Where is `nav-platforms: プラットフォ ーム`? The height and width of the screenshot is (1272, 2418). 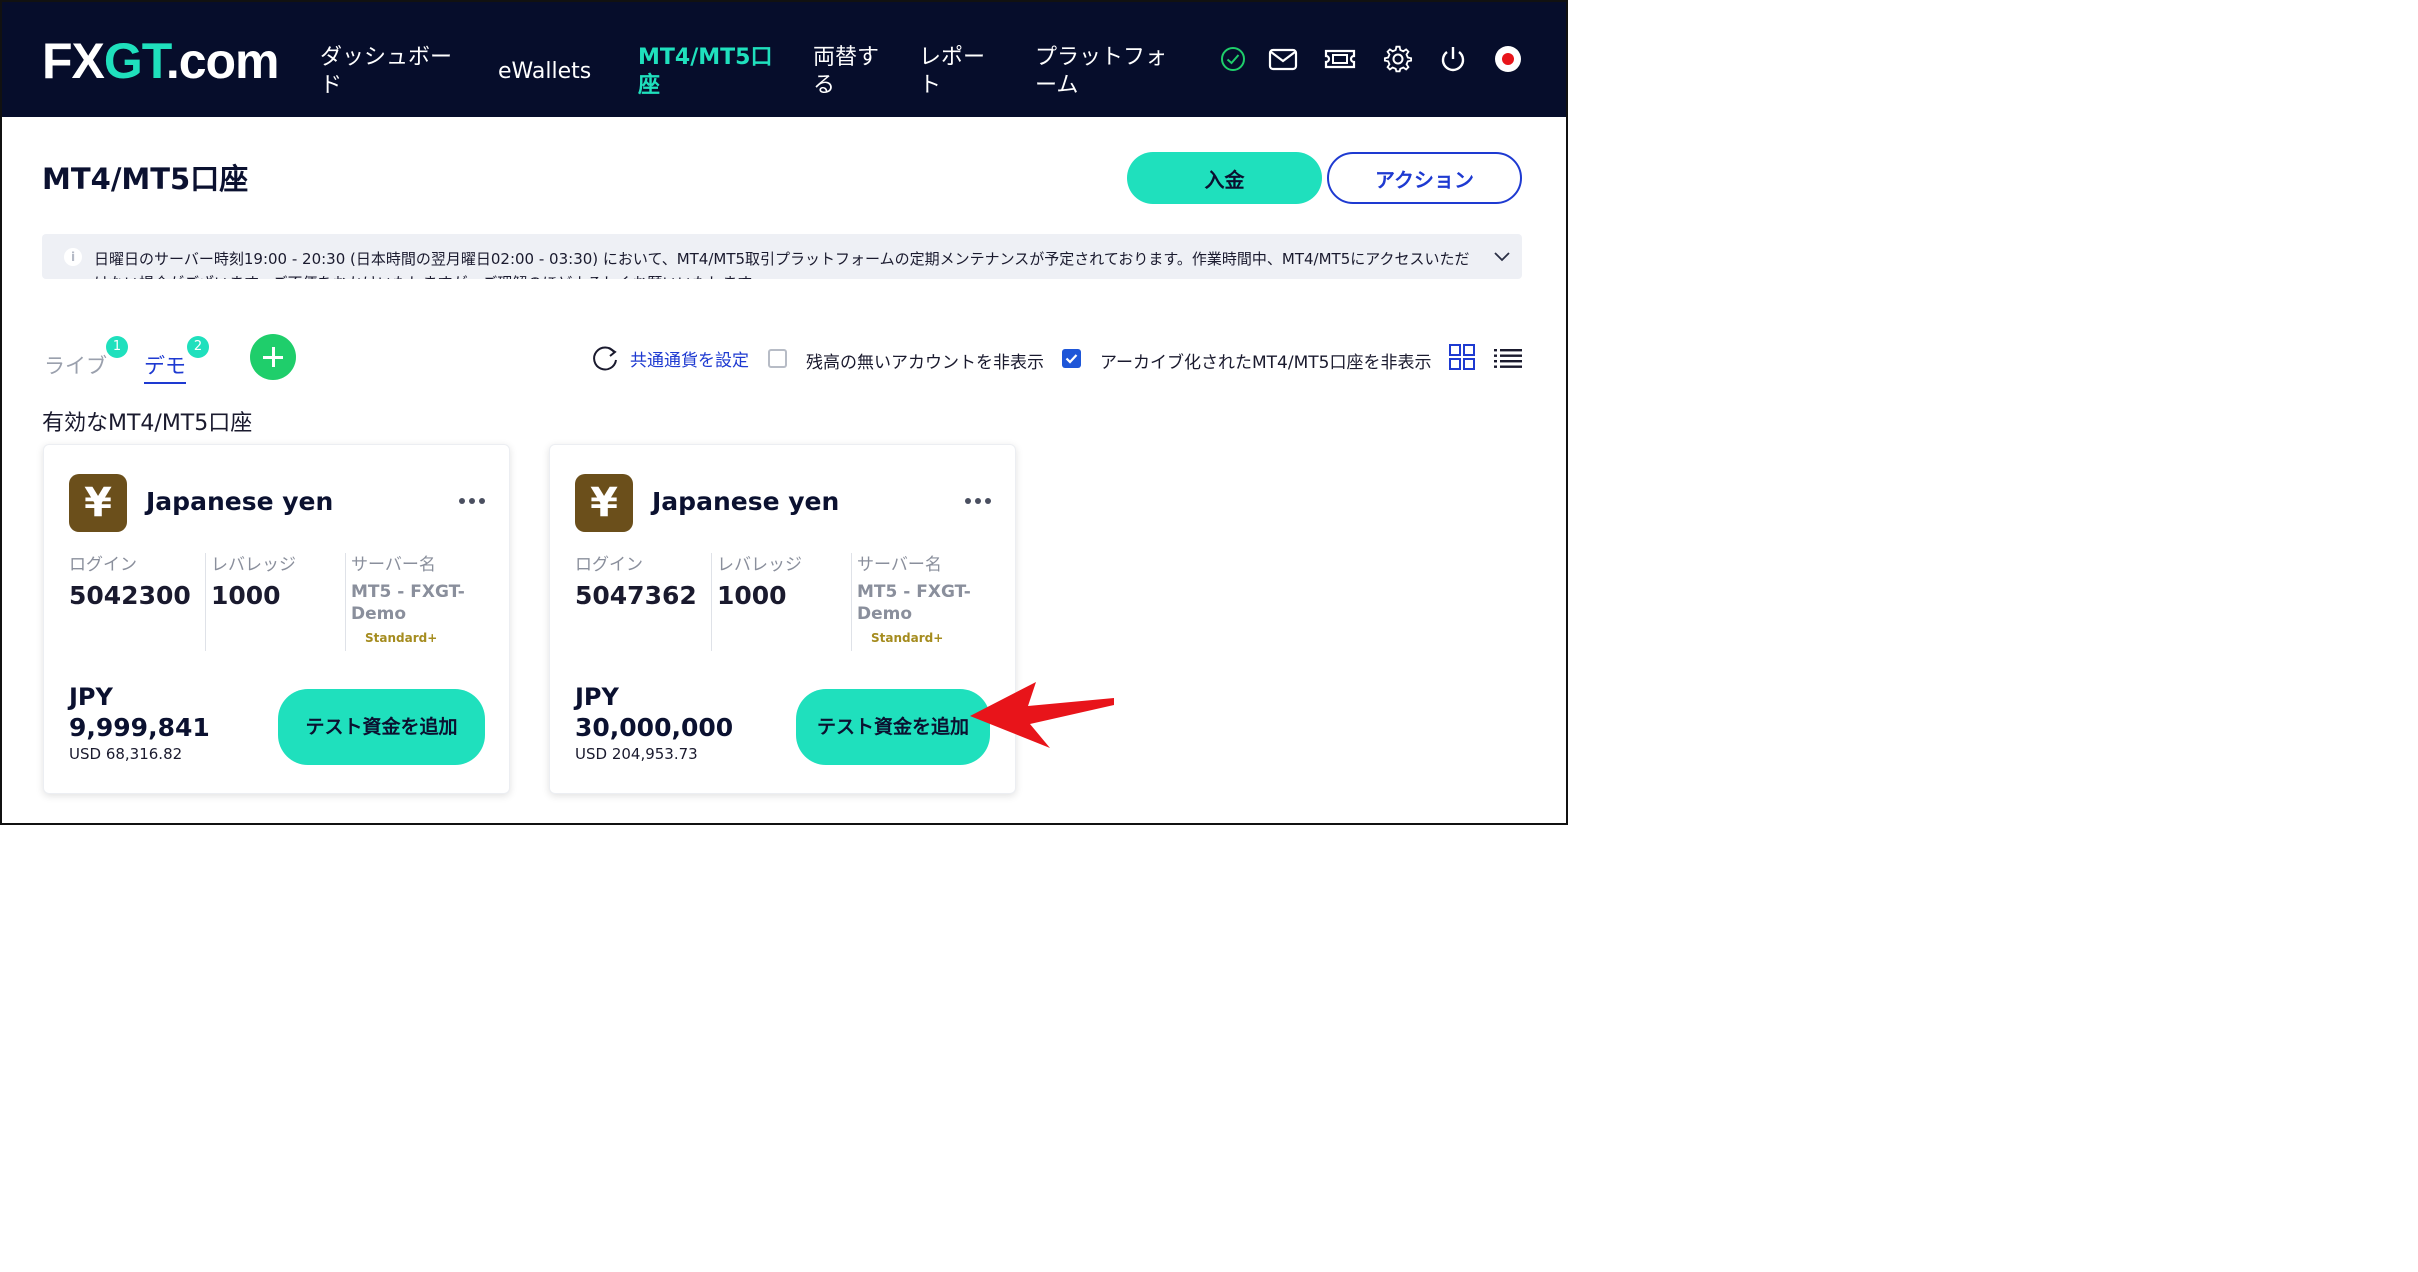
nav-platforms: プラットフォ ーム is located at coordinates (1101, 72).